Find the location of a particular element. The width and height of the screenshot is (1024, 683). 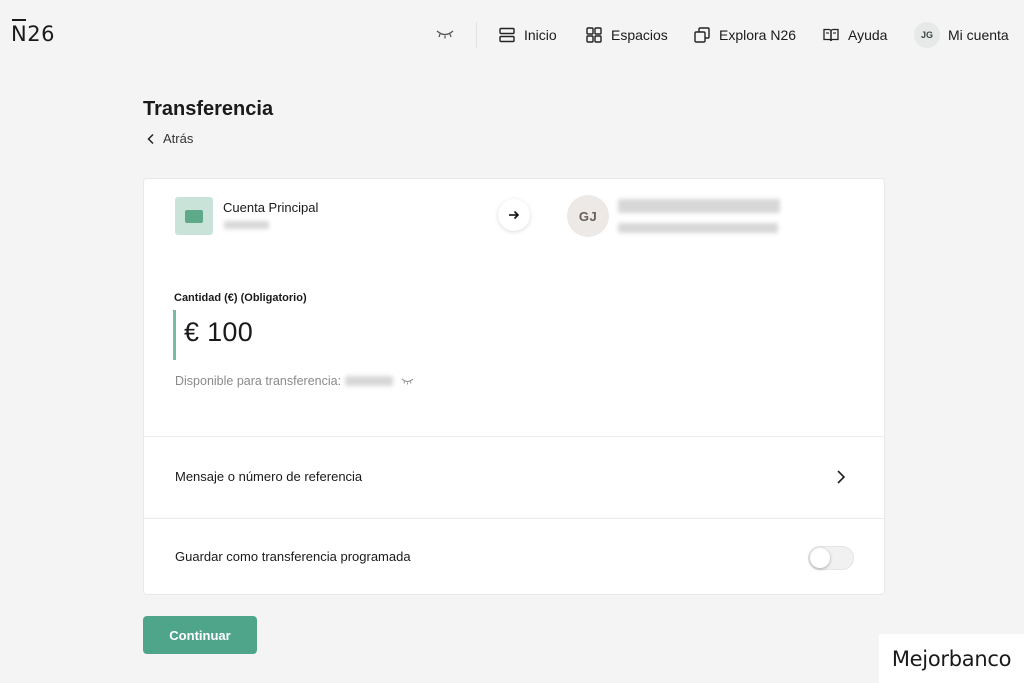

nav-item-espacios: Espacios is located at coordinates (626, 35).